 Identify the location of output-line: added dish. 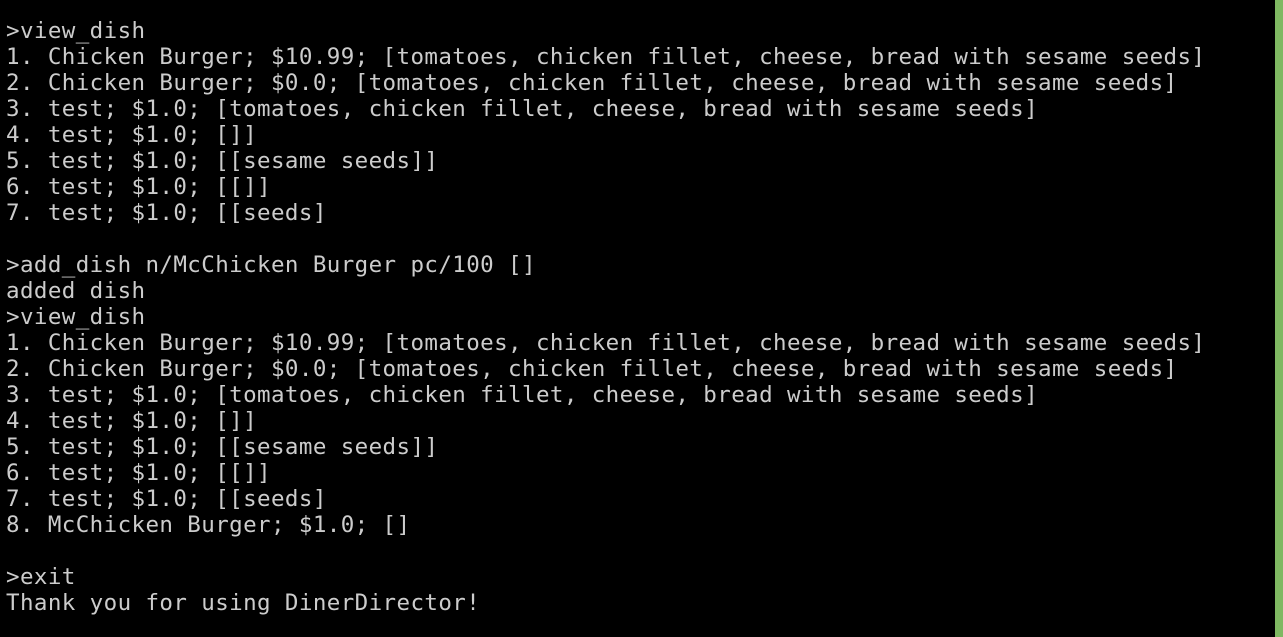
(76, 291).